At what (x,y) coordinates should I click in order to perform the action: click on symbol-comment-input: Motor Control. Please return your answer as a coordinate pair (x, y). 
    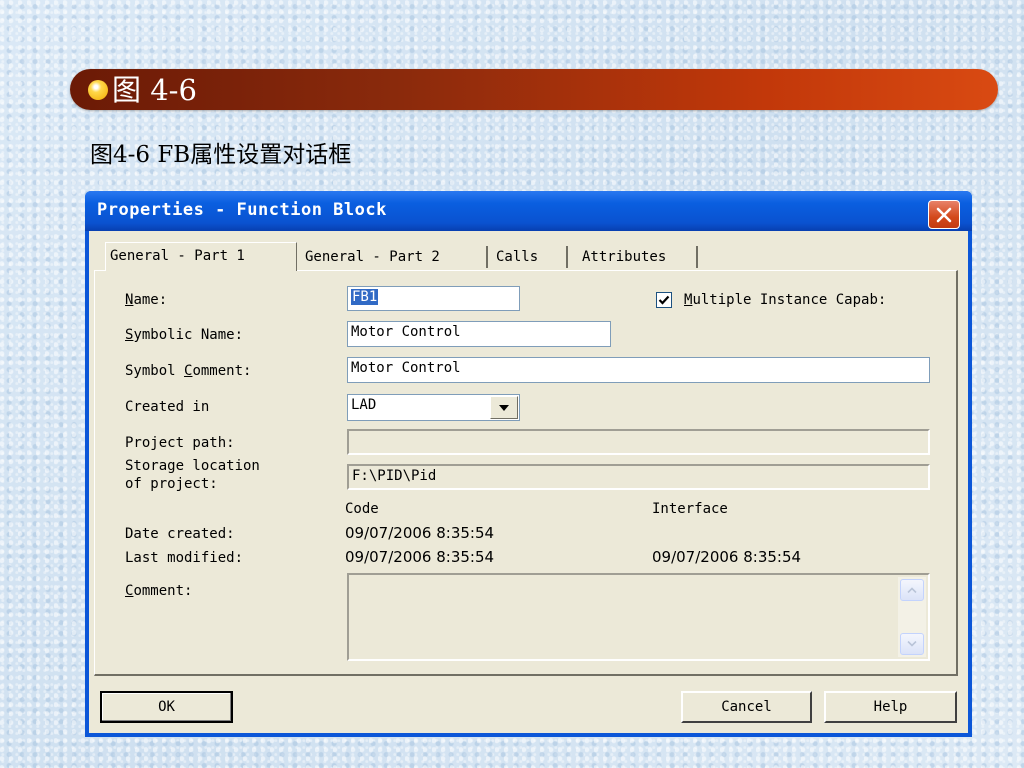
    Looking at the image, I should click on (638, 370).